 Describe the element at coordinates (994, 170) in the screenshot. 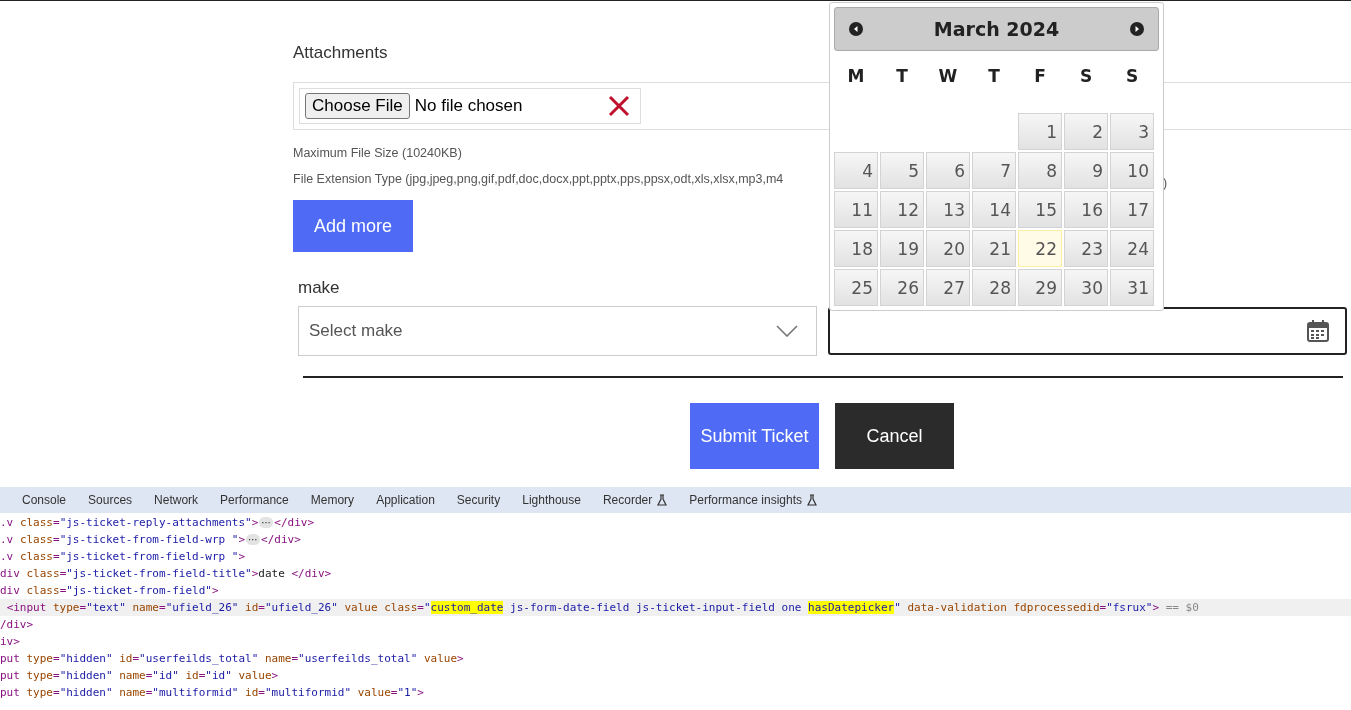

I see `day-cell: 7` at that location.